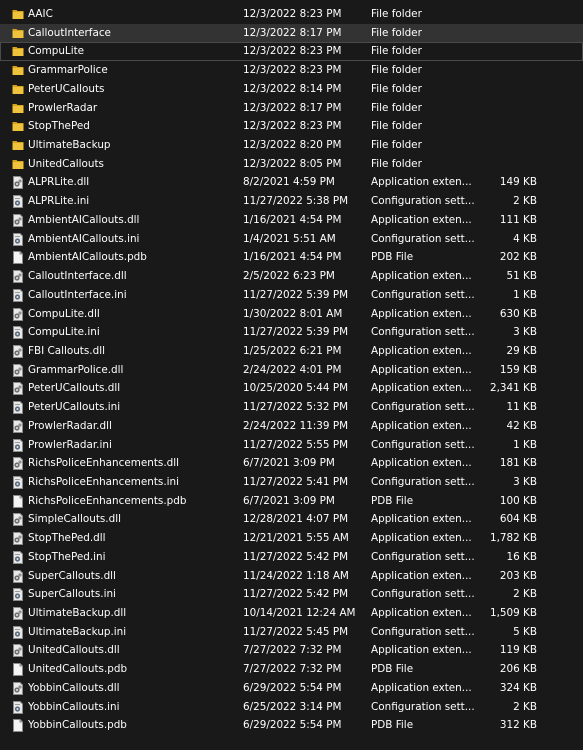  I want to click on file-name: ALPRLite.dll, so click(59, 182).